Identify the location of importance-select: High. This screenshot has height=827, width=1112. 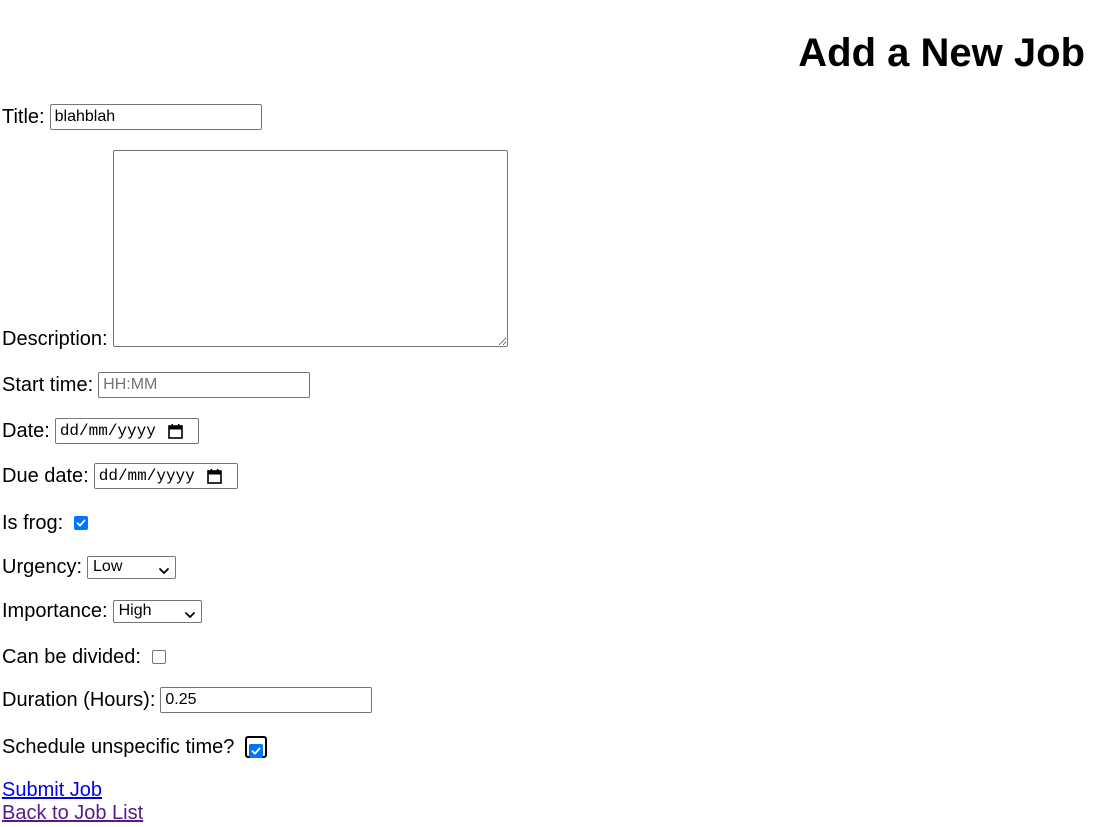
(157, 611).